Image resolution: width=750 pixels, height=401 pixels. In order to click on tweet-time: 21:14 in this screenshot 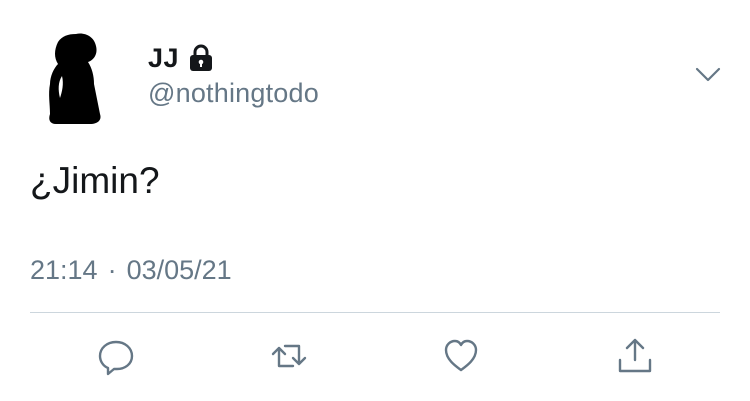, I will do `click(64, 270)`.